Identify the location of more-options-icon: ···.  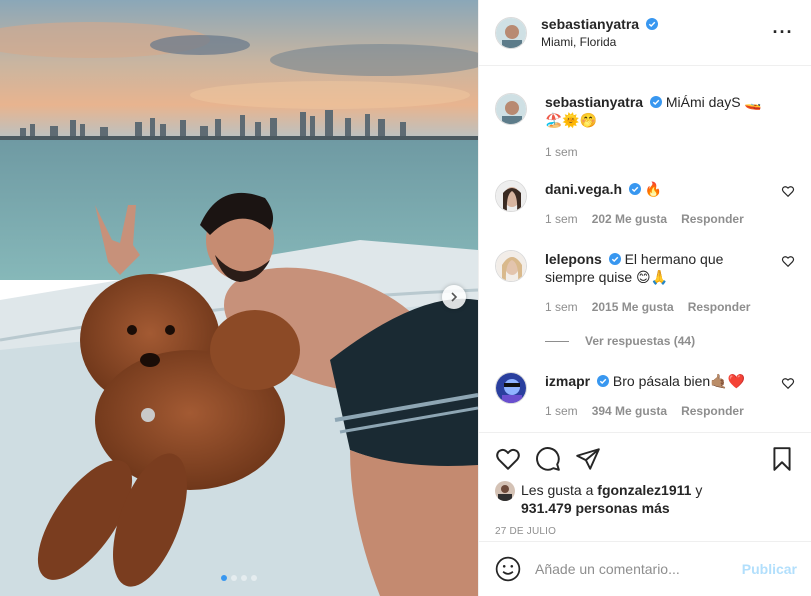
(783, 32).